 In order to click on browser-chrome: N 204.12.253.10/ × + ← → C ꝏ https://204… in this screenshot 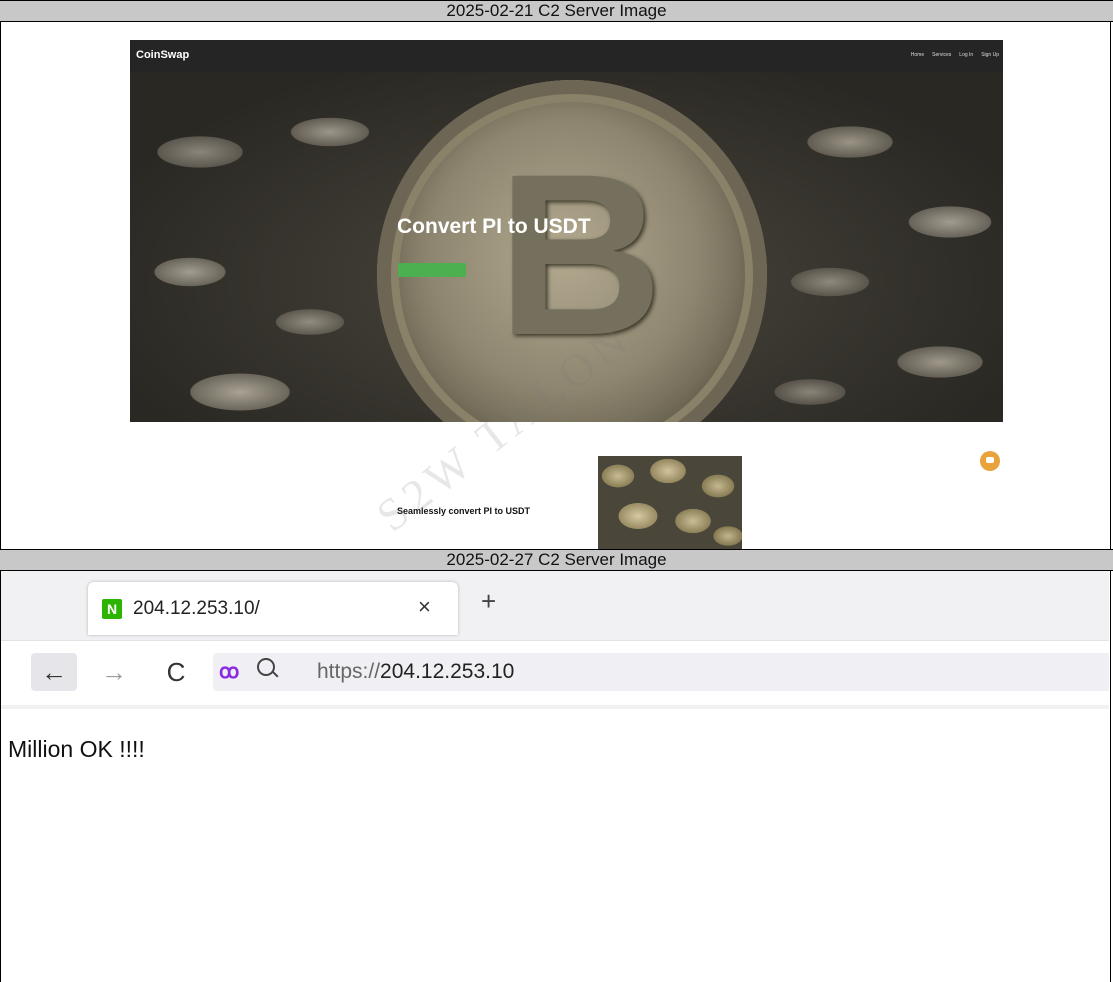, I will do `click(555, 640)`.